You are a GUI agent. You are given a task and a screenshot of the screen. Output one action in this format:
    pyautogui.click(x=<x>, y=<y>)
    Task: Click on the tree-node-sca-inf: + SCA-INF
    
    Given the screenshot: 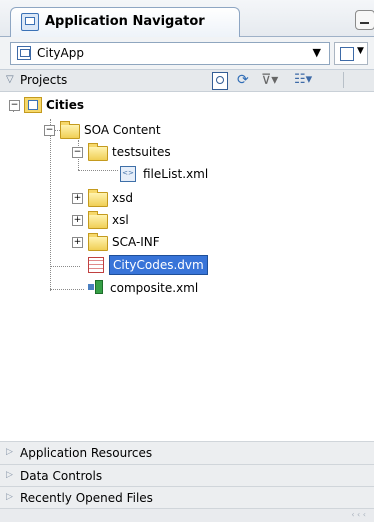 What is the action you would take?
    pyautogui.click(x=100, y=242)
    